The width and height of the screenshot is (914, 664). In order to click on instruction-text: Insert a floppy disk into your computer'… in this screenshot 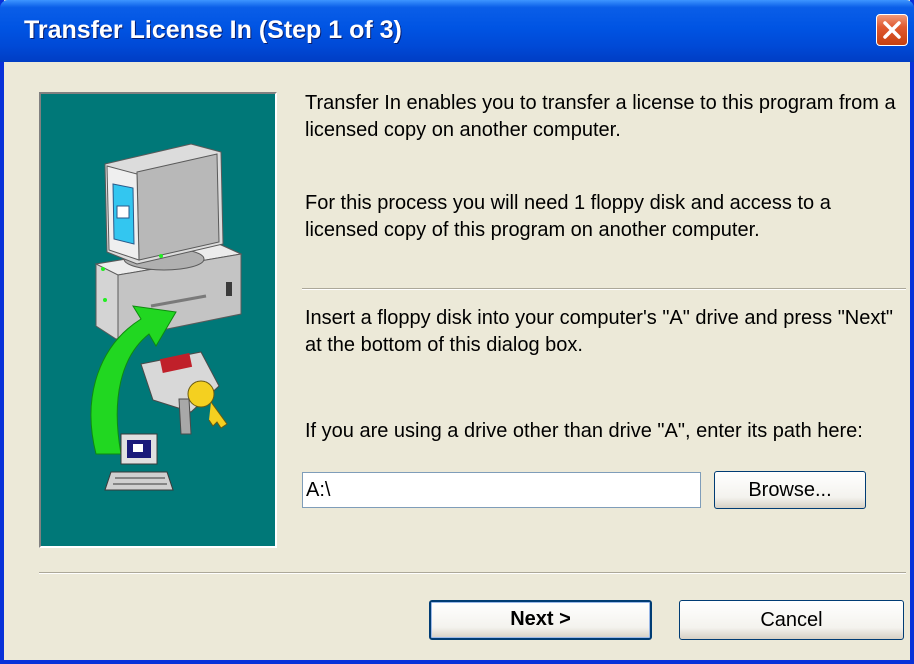, I will do `click(599, 331)`.